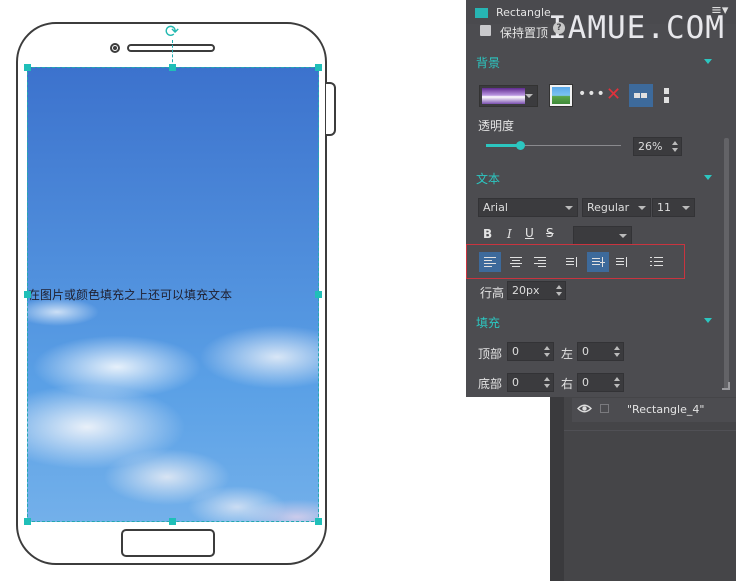 This screenshot has height=581, width=736. What do you see at coordinates (650, 146) in the screenshot?
I see `opacity-value: 26%` at bounding box center [650, 146].